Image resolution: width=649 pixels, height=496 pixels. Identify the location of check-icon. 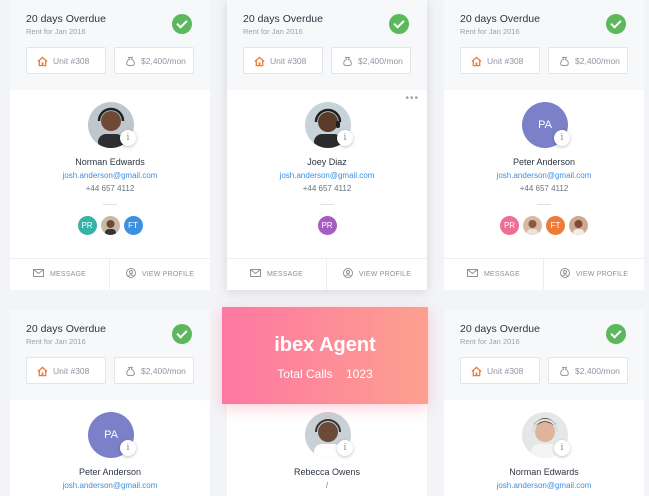
(616, 334).